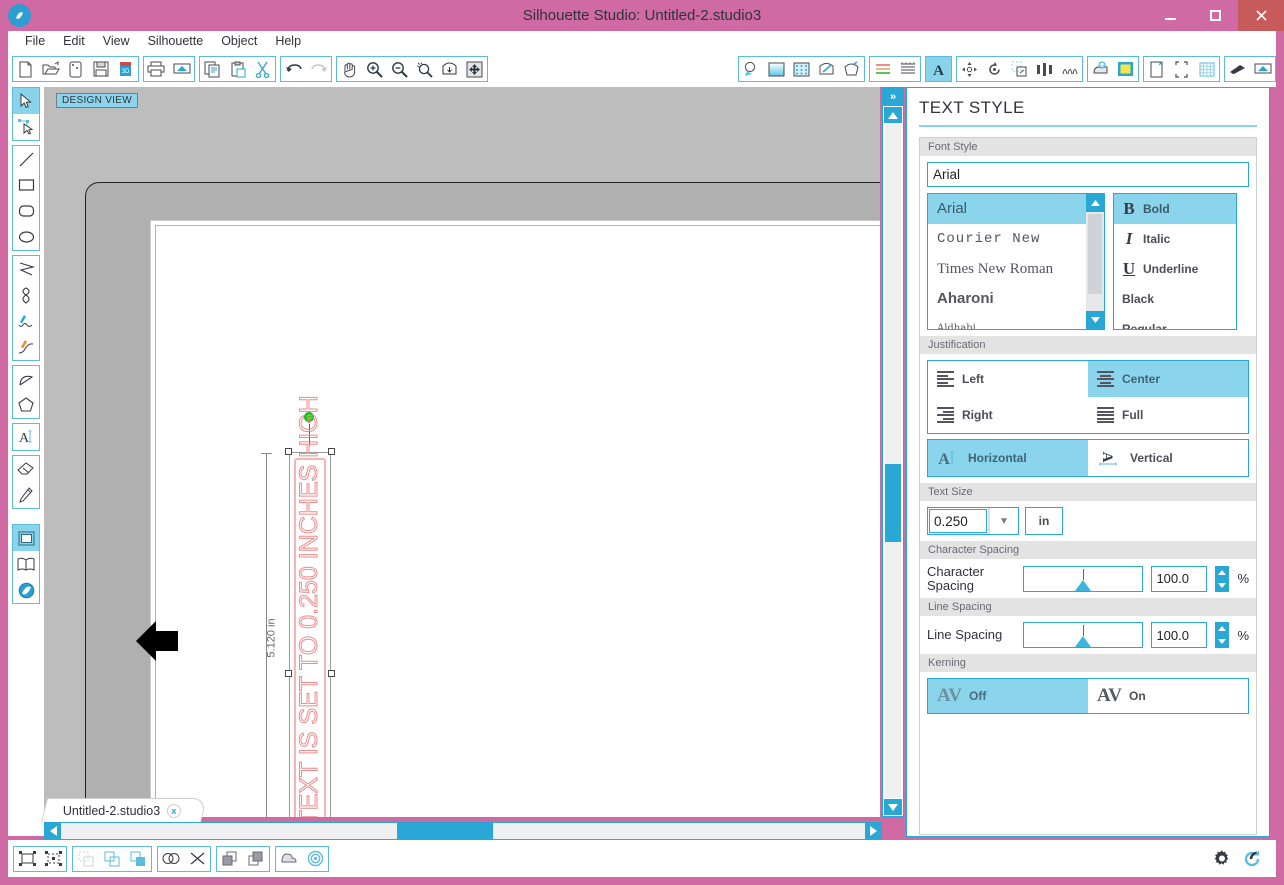 The image size is (1284, 885). What do you see at coordinates (26, 127) in the screenshot?
I see `edit-points-icon` at bounding box center [26, 127].